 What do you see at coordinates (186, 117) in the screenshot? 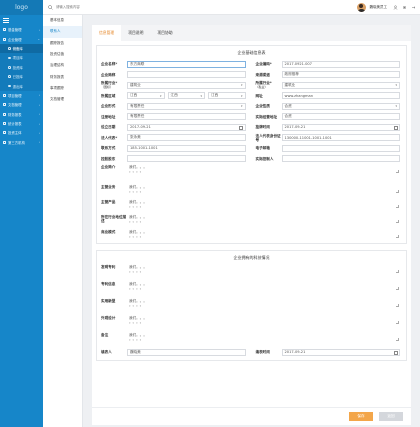
I see `registered-address-field: 有限责任` at bounding box center [186, 117].